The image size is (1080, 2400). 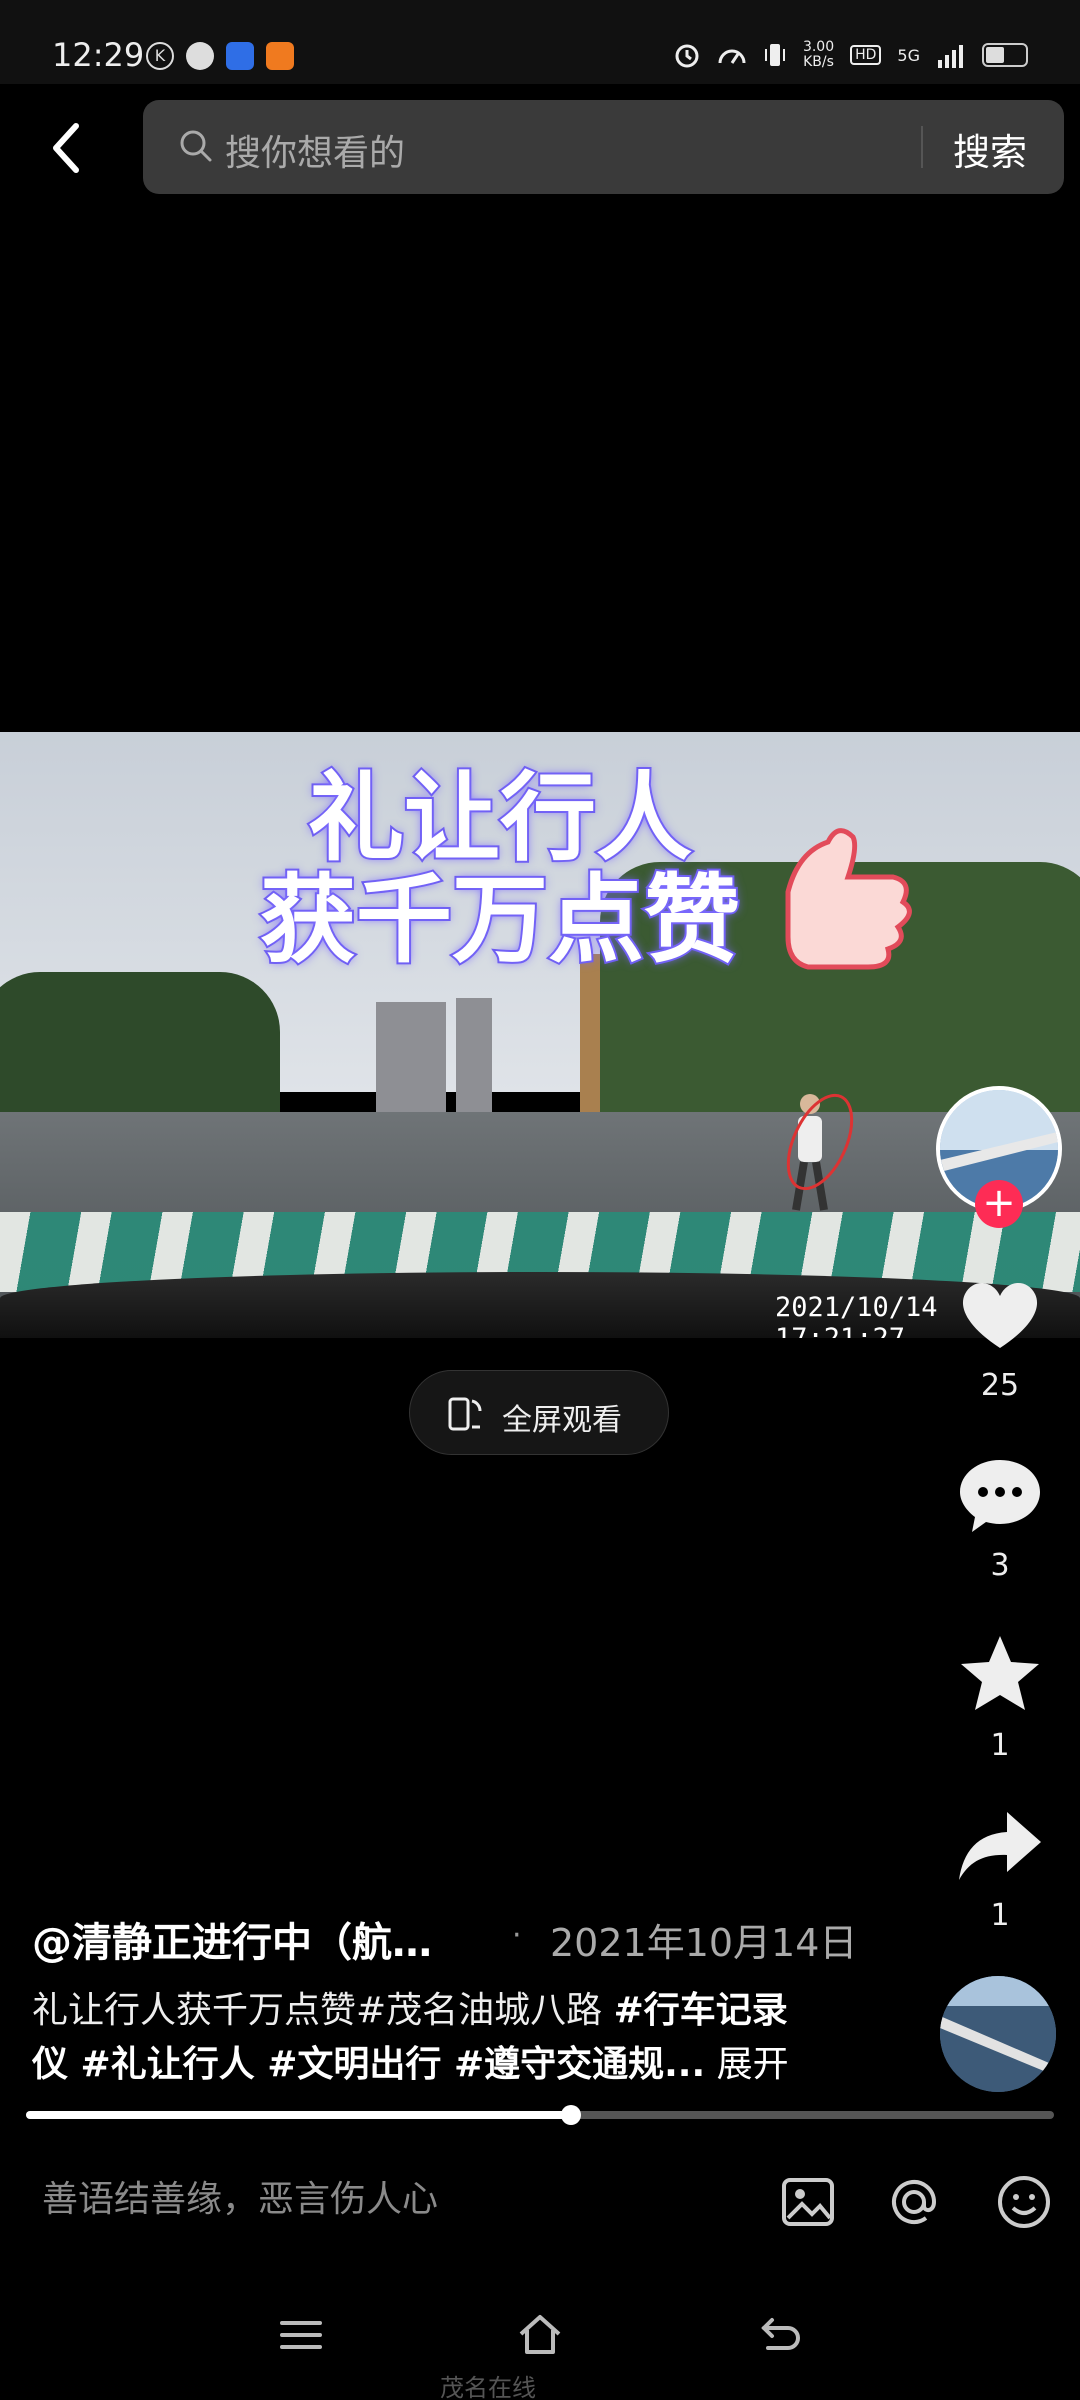 I want to click on battery-icon, so click(x=1005, y=55).